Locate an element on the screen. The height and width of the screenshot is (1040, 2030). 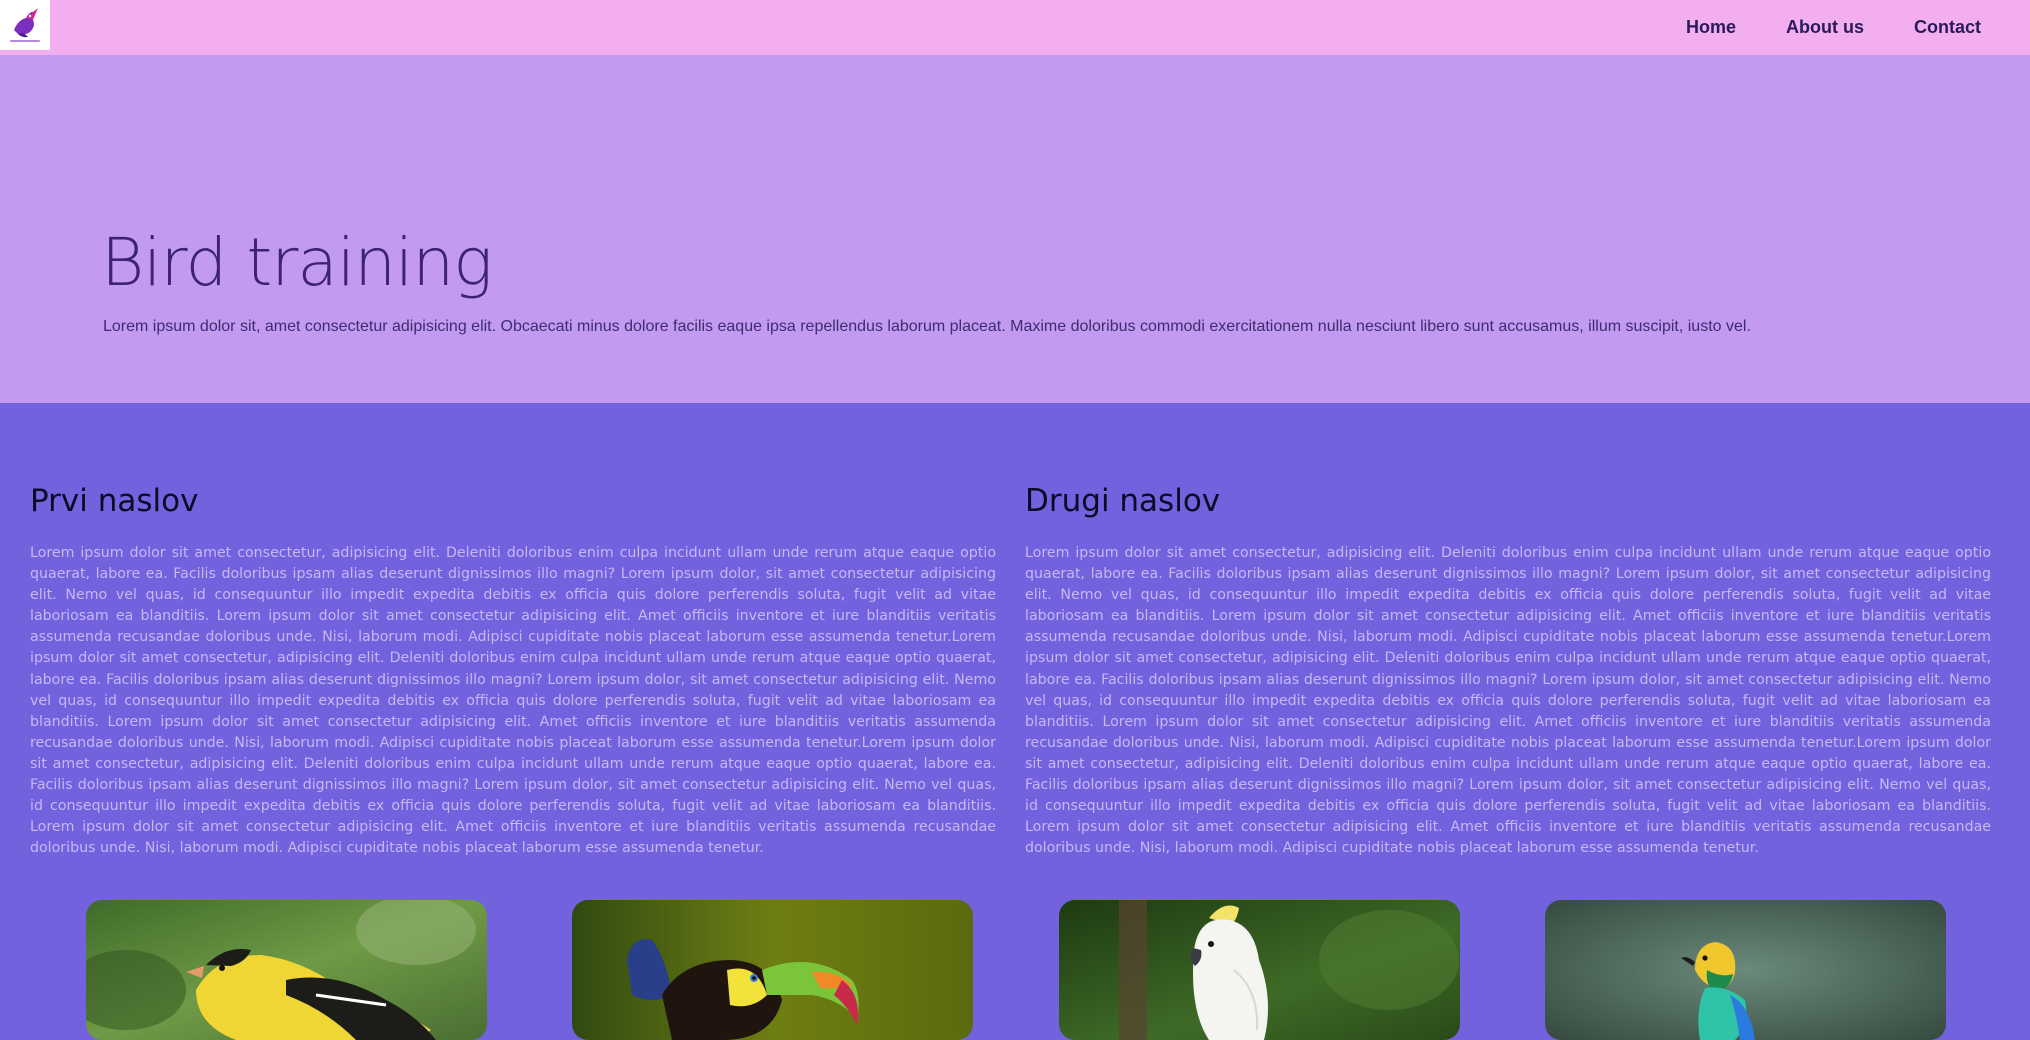
goldfinch-image is located at coordinates (286, 970).